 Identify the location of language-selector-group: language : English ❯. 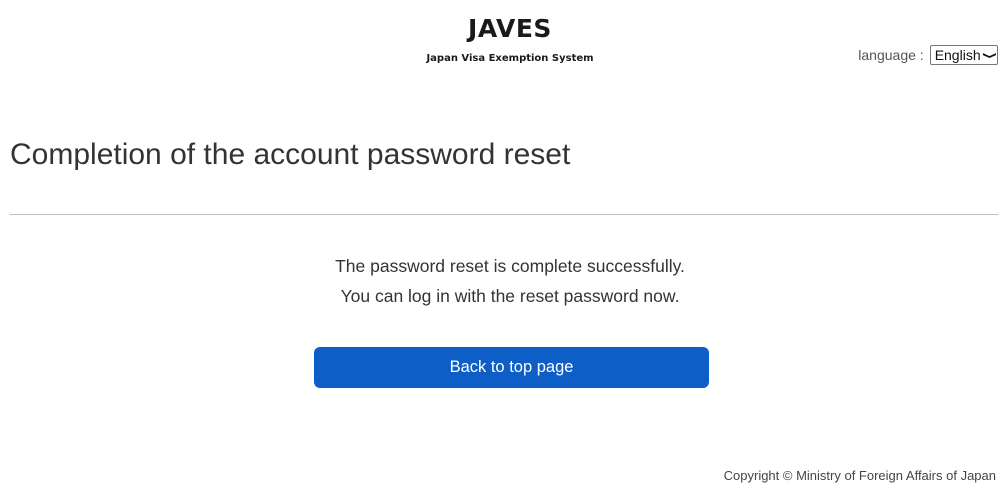
(928, 55).